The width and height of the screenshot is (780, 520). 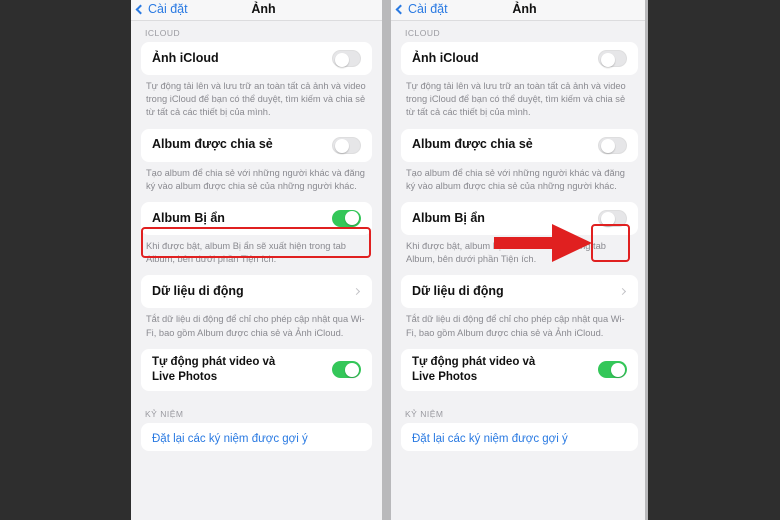 I want to click on navigation-bar-right: Cài đặt Ảnh, so click(x=519, y=10).